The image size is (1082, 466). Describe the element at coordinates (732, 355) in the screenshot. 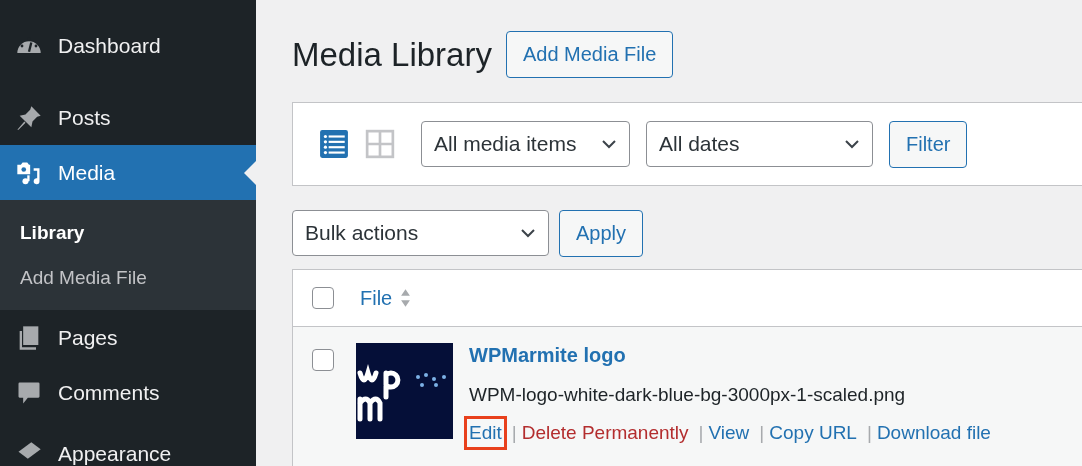

I see `media-title-link: WPMarmite logo` at that location.